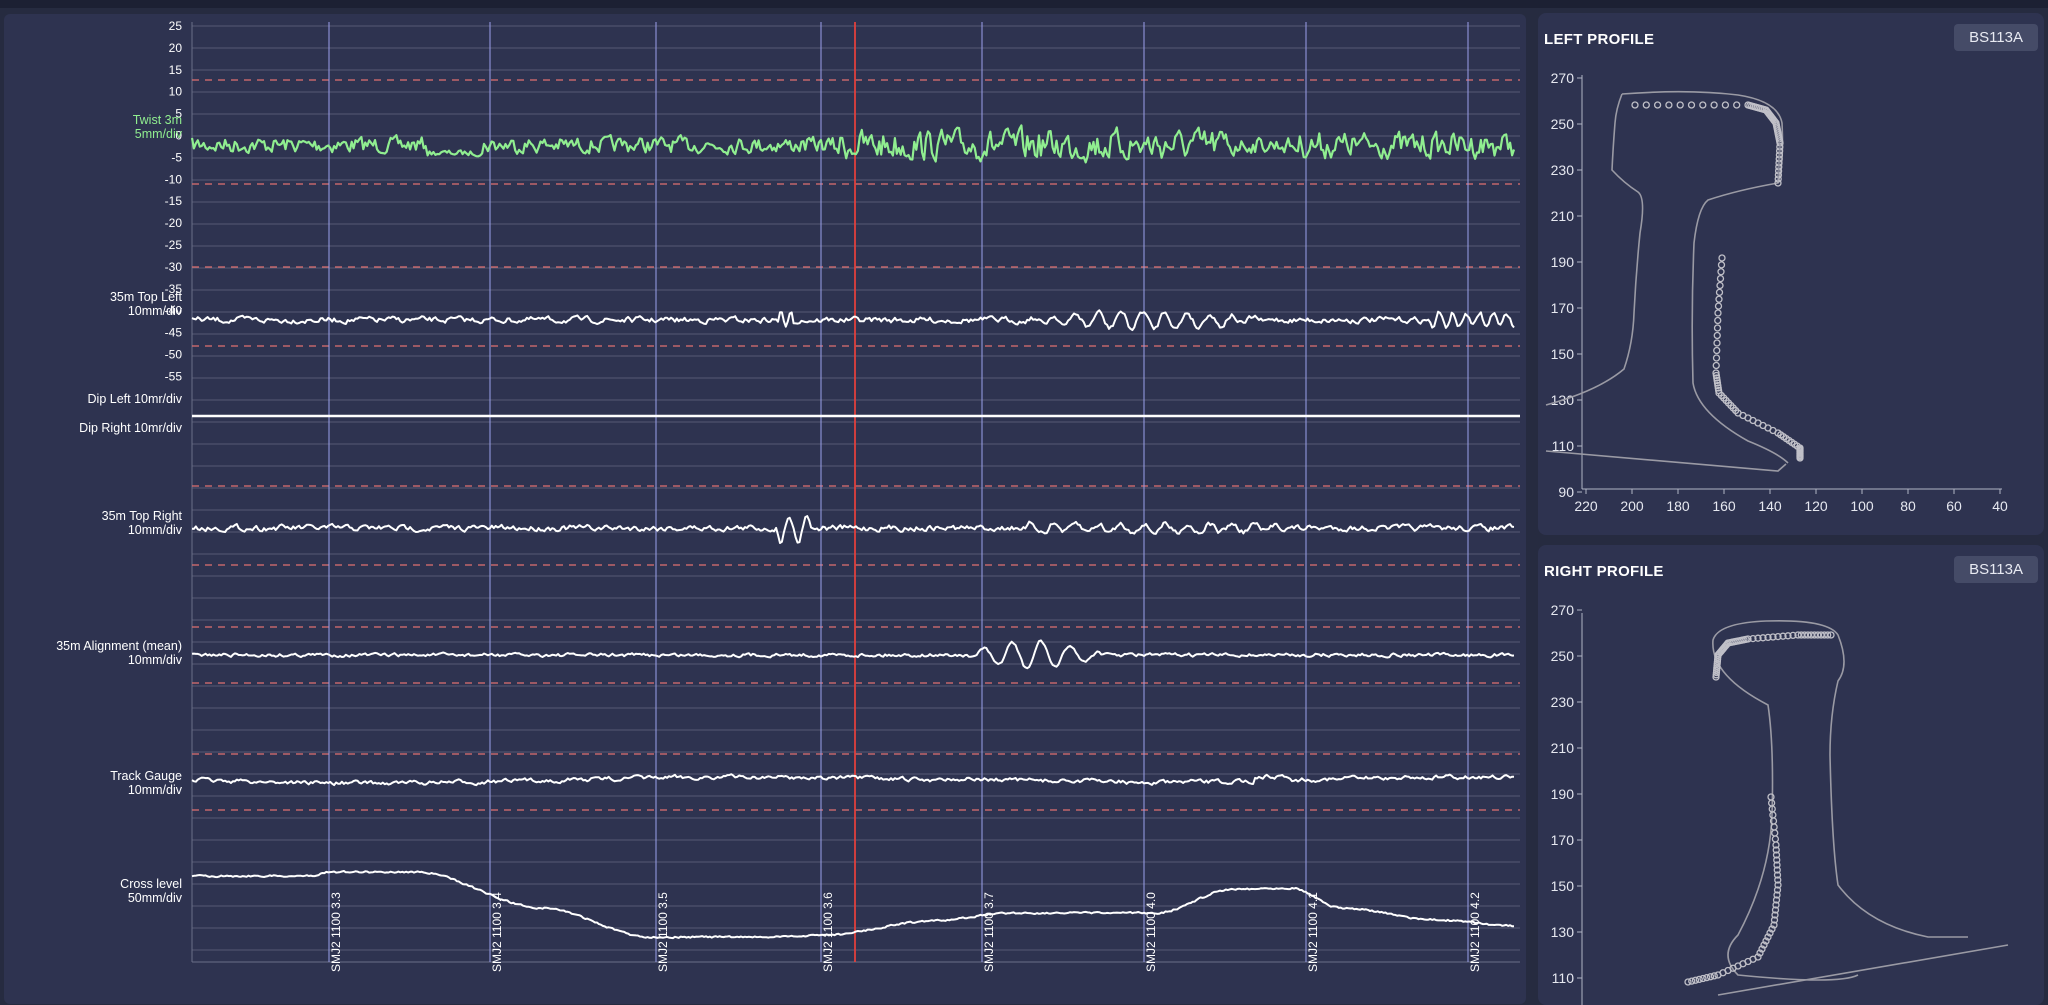  What do you see at coordinates (497, 932) in the screenshot?
I see `km-marker-label: SMJ2 1100 3.4` at bounding box center [497, 932].